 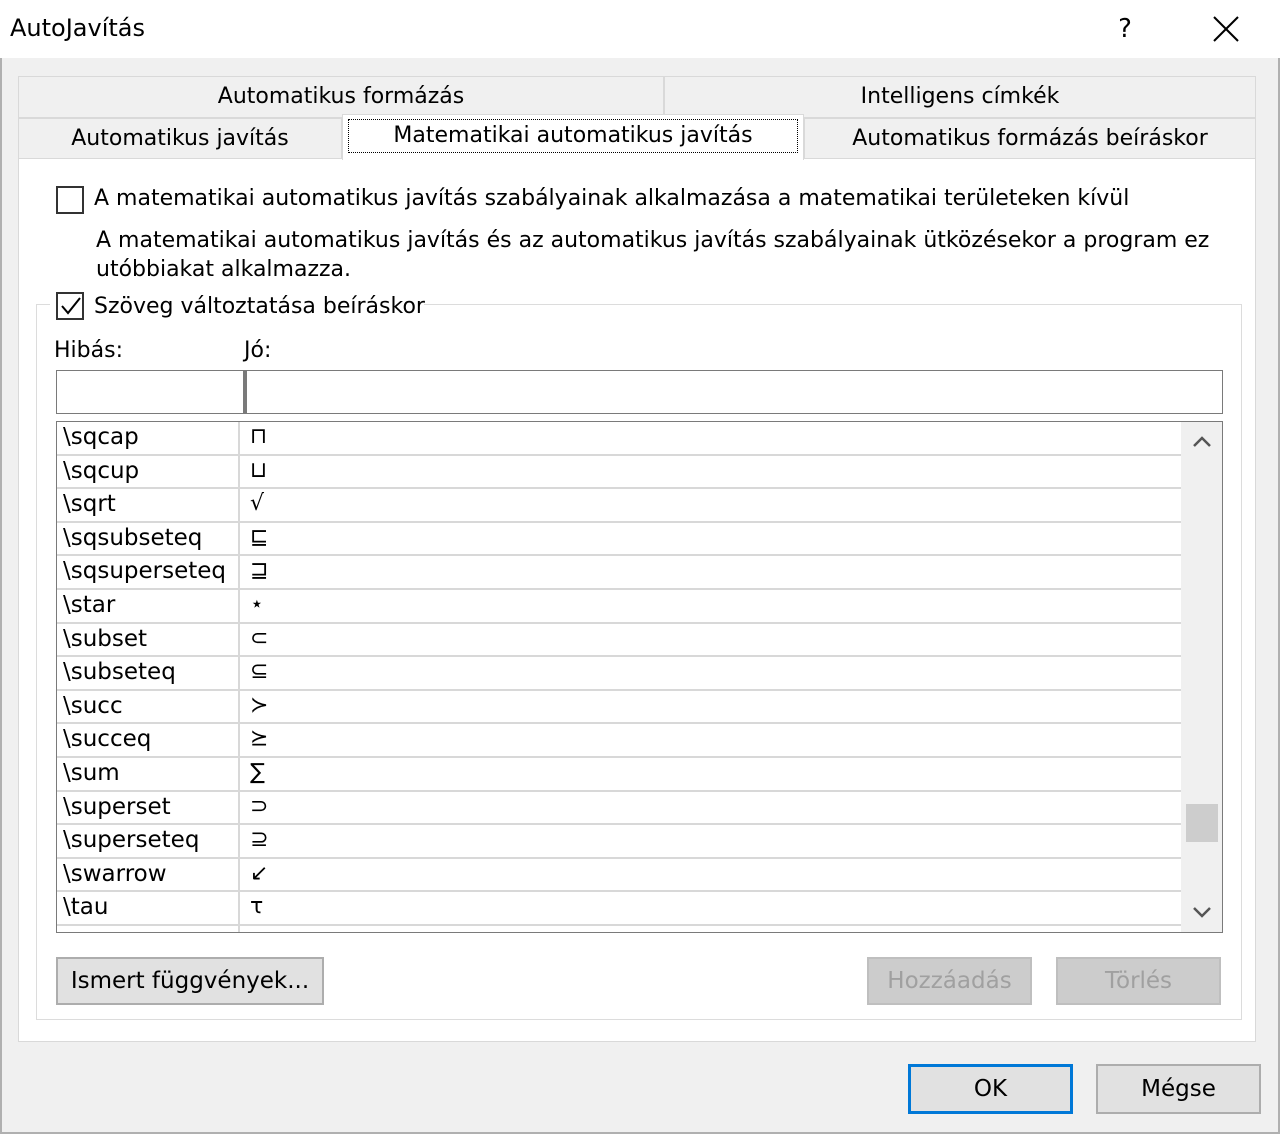 I want to click on list-item-right: ⊑, so click(x=259, y=537).